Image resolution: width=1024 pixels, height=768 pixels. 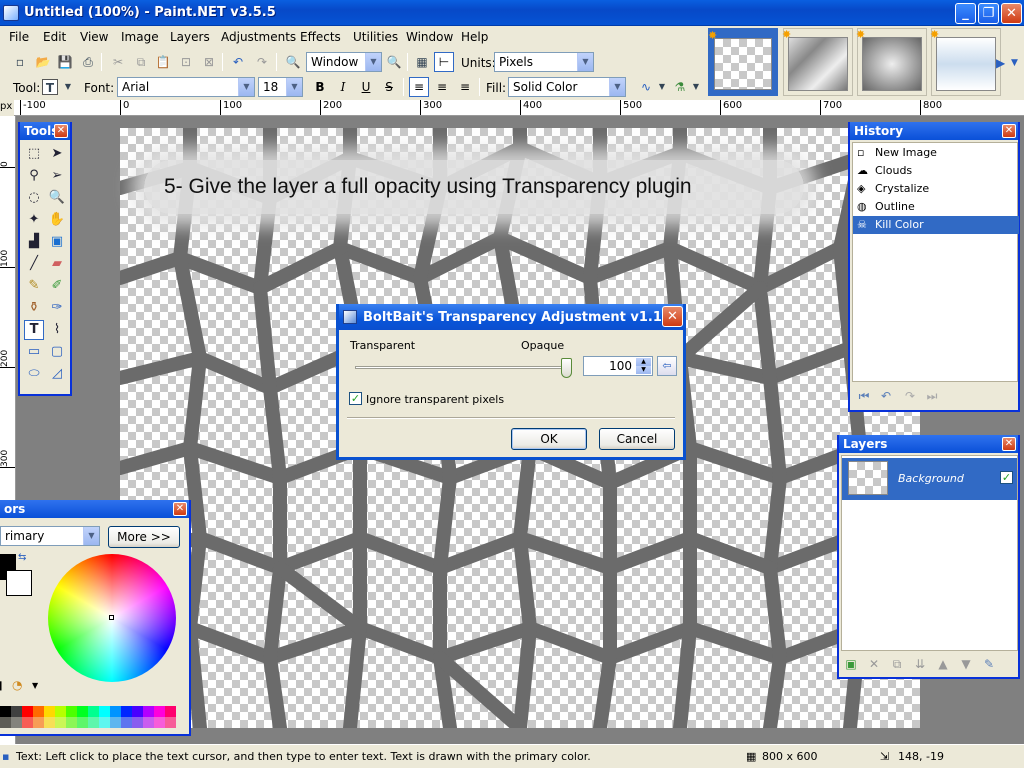 What do you see at coordinates (22, 557) in the screenshot?
I see `swap-colors-icon: ⇆` at bounding box center [22, 557].